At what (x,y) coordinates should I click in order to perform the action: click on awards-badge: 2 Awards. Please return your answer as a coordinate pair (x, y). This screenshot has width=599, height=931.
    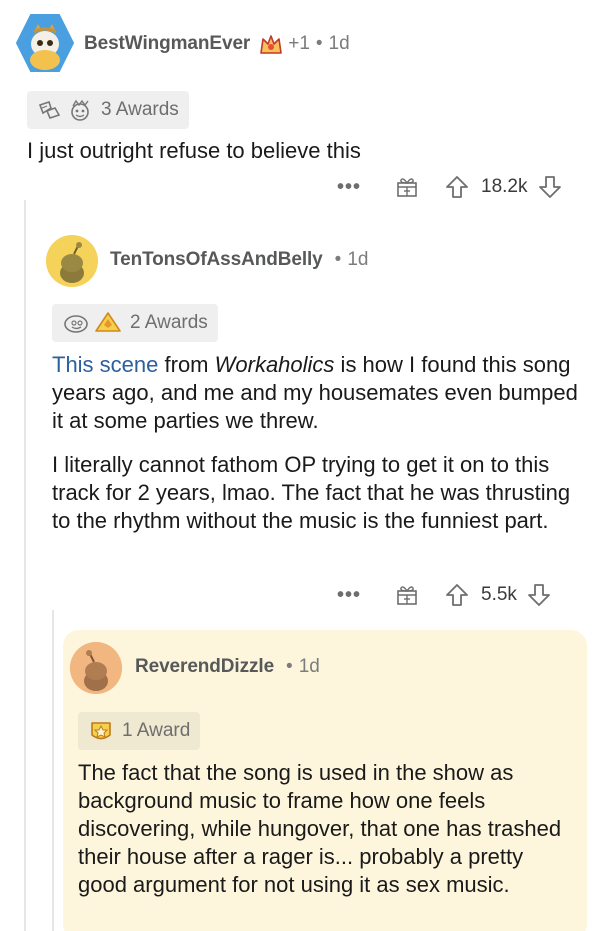
    Looking at the image, I should click on (135, 323).